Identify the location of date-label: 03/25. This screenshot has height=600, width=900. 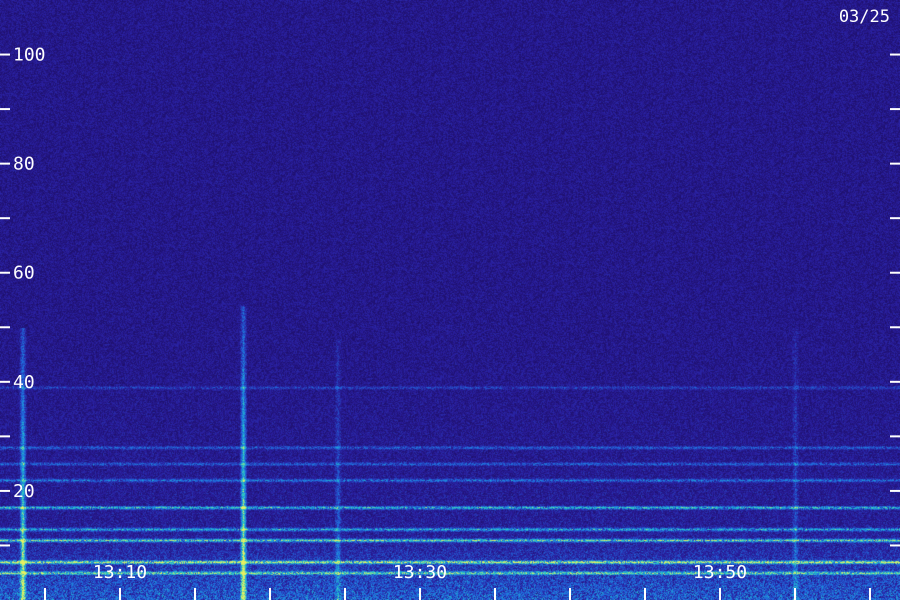
(864, 17).